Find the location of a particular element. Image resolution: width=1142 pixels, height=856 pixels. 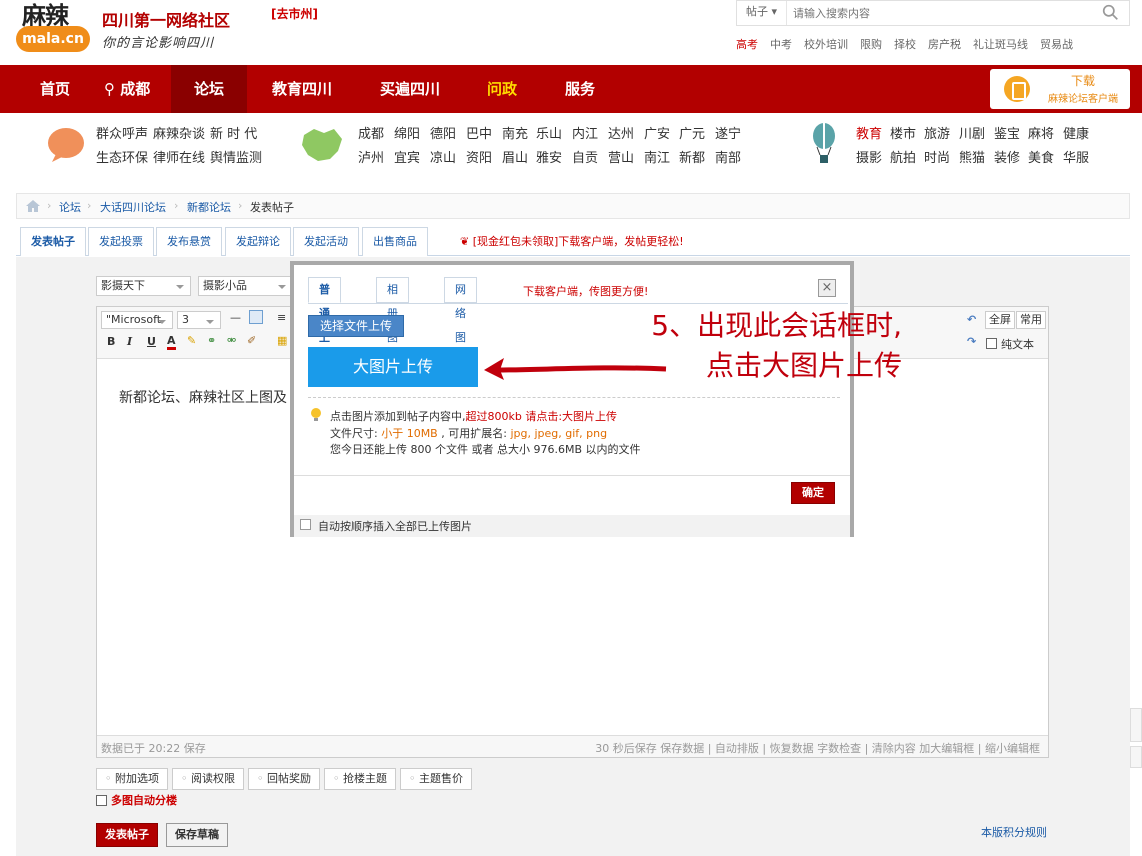

table-icon is located at coordinates (256, 317).